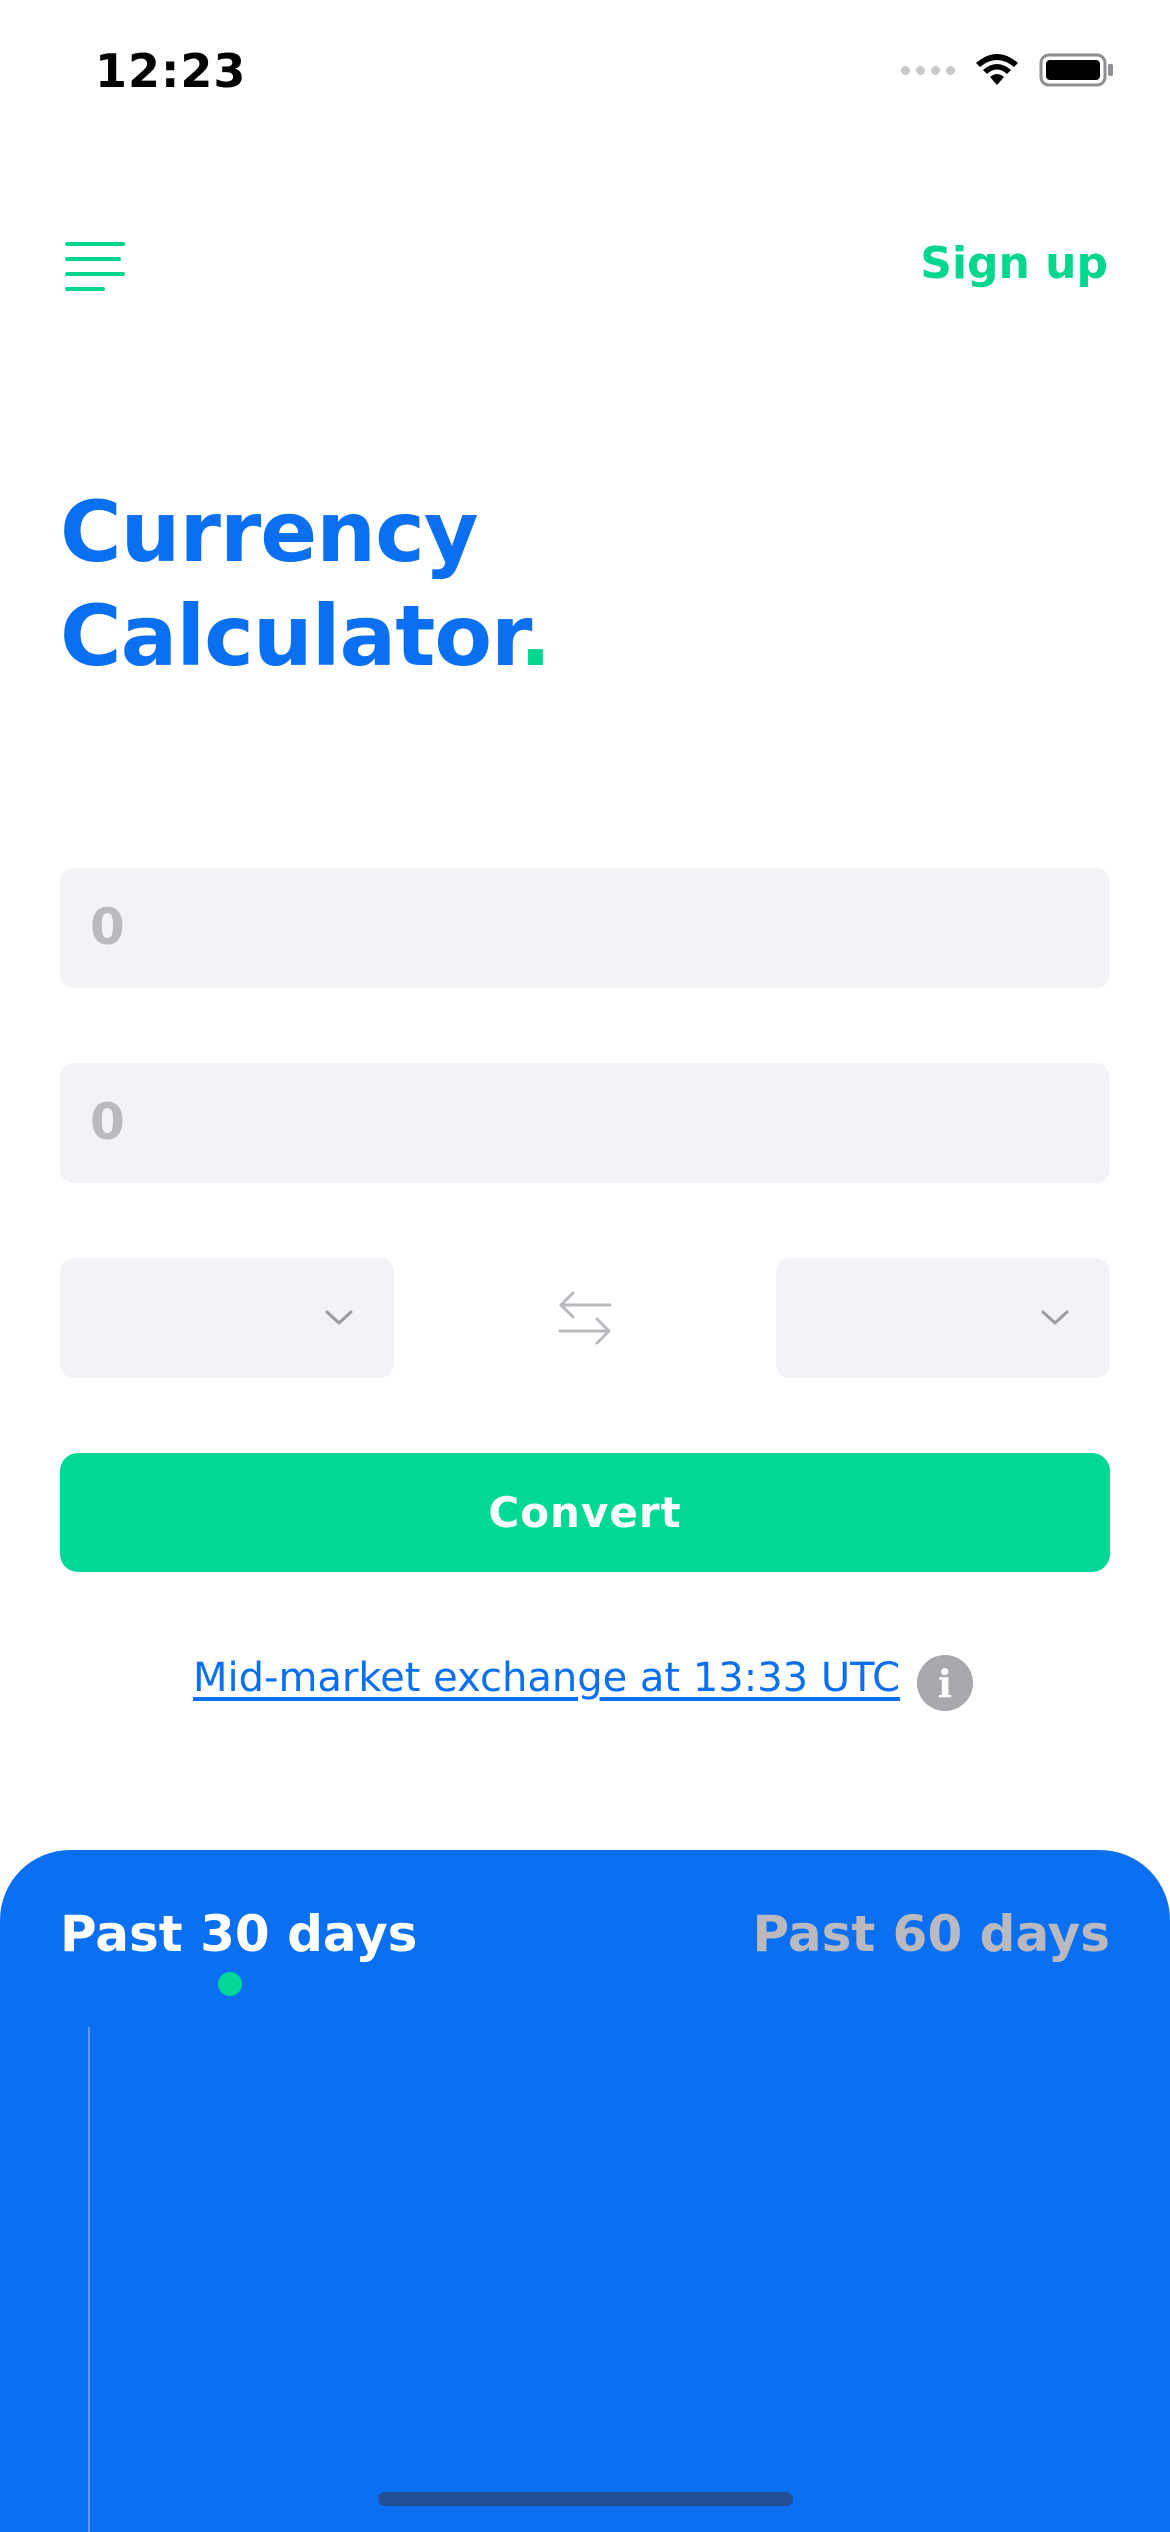 The height and width of the screenshot is (2532, 1170). What do you see at coordinates (227, 1318) in the screenshot?
I see `from-currency-select` at bounding box center [227, 1318].